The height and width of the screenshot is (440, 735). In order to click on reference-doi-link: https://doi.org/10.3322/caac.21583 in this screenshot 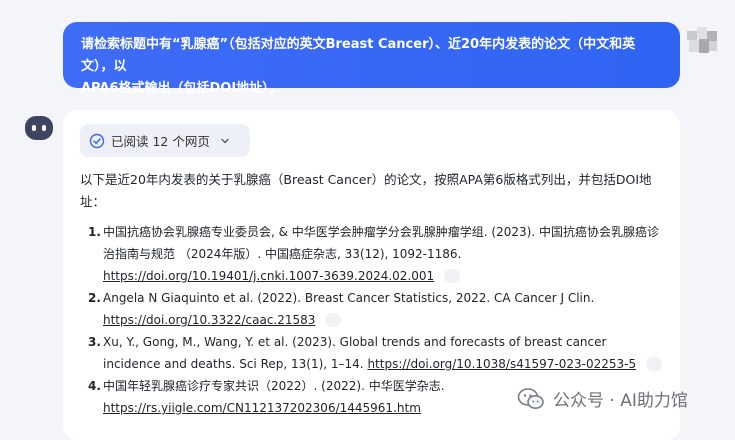, I will do `click(209, 320)`.